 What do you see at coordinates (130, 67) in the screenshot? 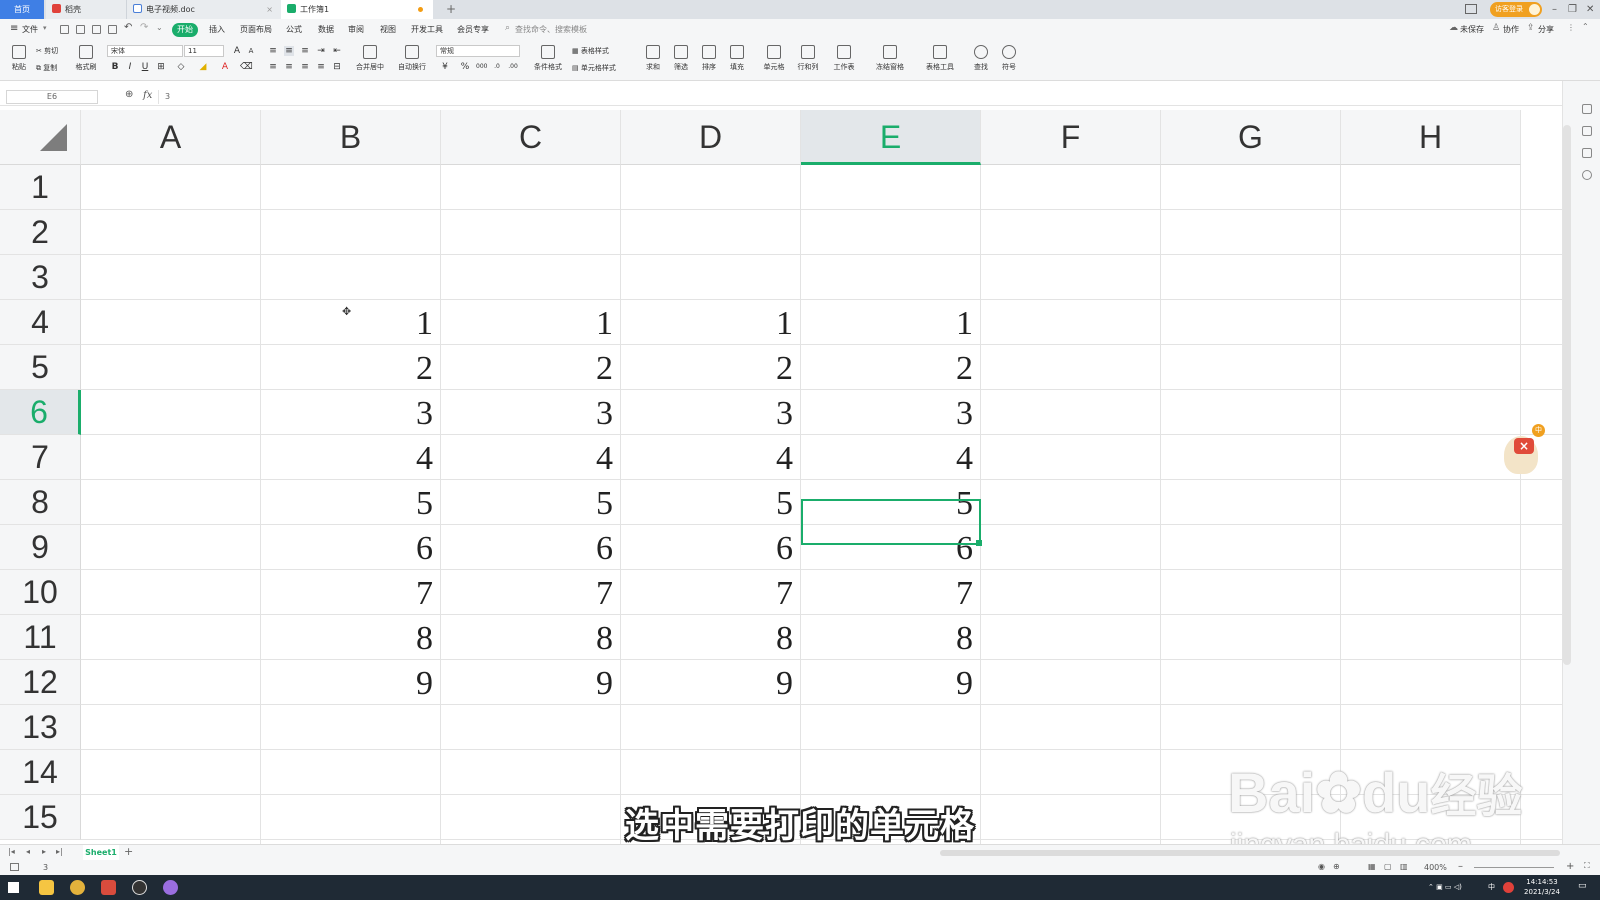
I see `italic-icon: I` at bounding box center [130, 67].